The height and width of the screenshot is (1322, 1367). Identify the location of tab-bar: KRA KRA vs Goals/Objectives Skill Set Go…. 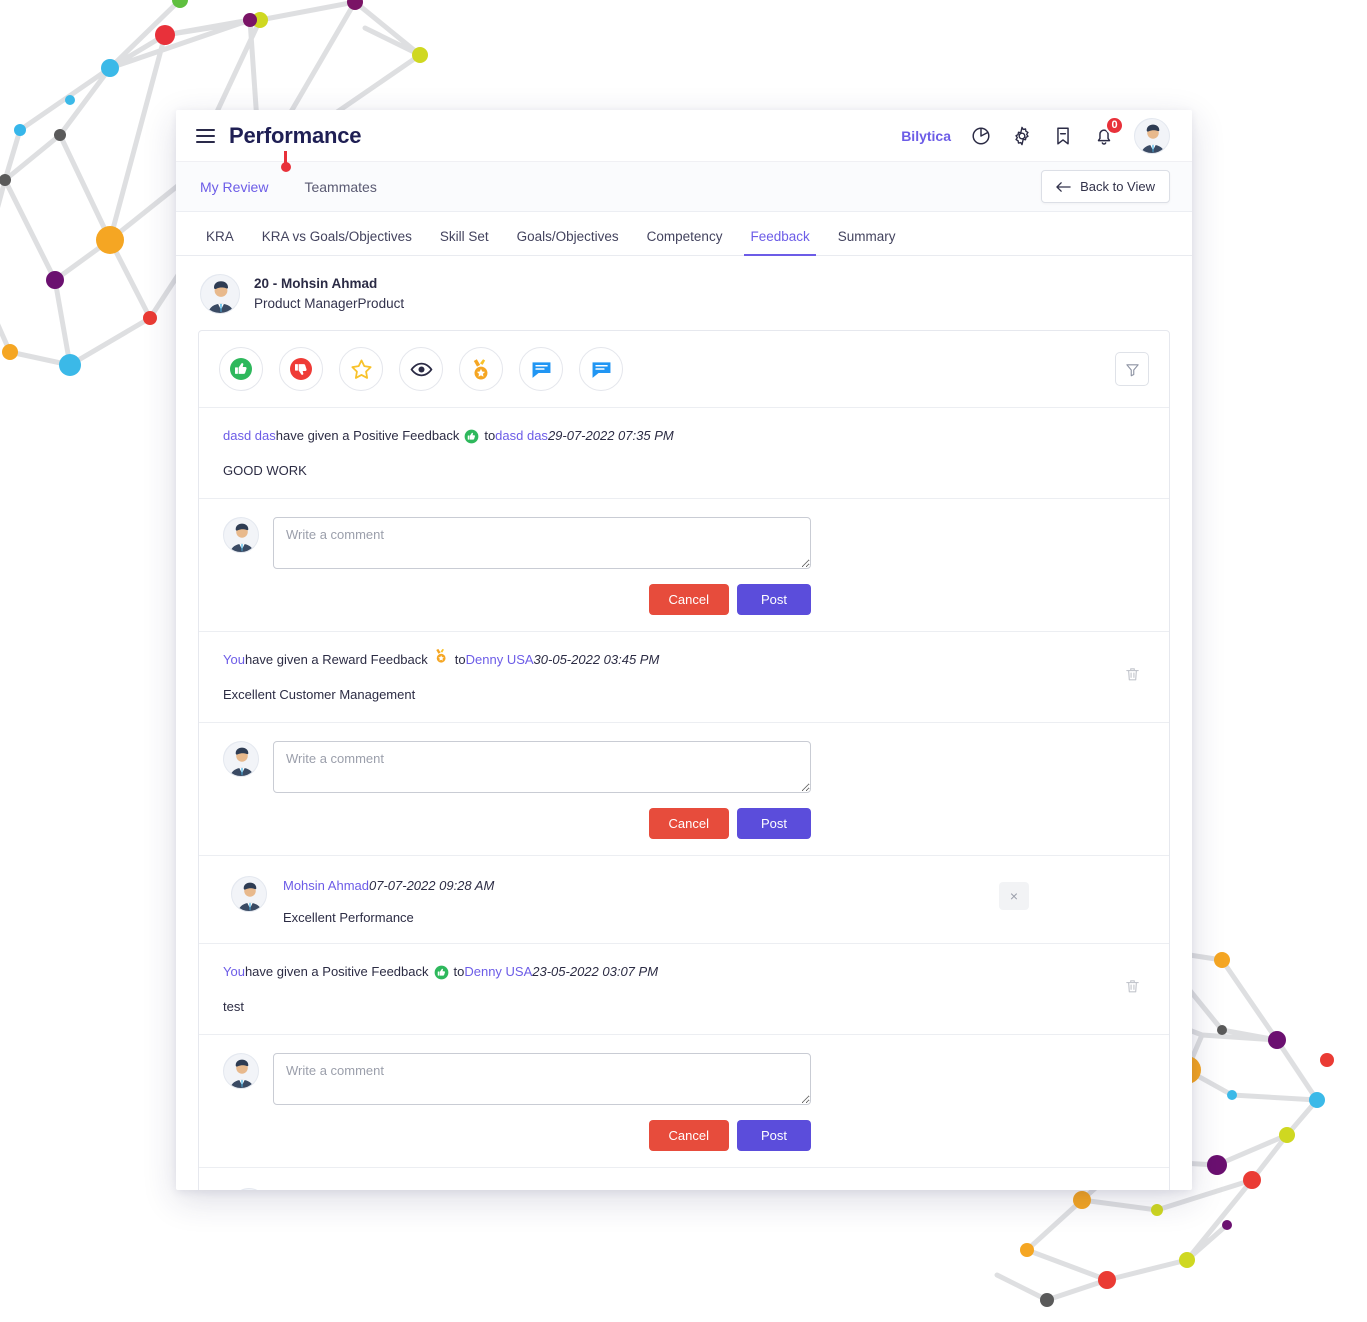
(684, 234).